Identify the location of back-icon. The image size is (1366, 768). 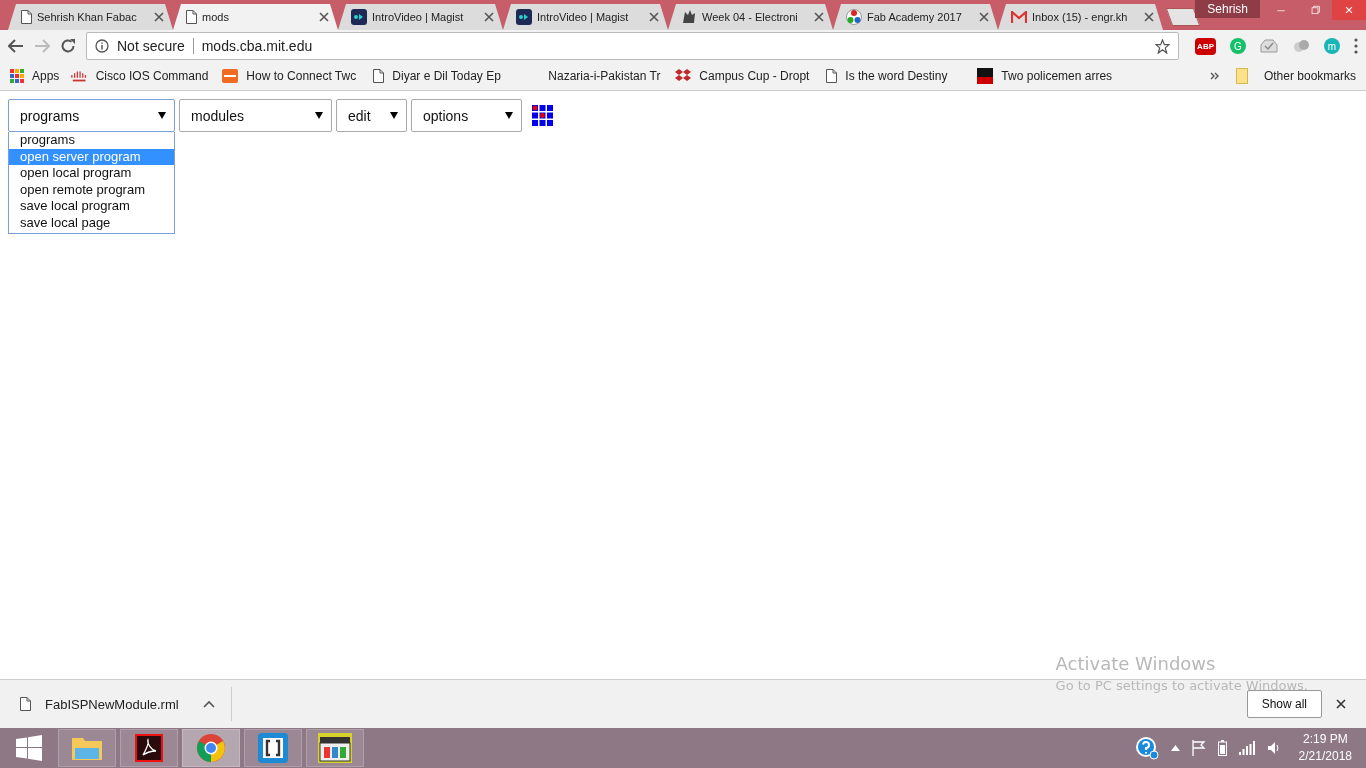
(16, 46).